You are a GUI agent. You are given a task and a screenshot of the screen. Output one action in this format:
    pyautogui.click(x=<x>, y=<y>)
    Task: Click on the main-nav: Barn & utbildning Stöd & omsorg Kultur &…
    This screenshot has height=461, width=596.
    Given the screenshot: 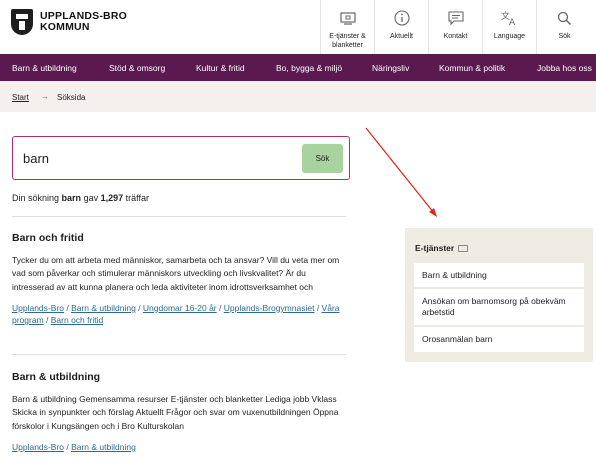 What is the action you would take?
    pyautogui.click(x=298, y=67)
    